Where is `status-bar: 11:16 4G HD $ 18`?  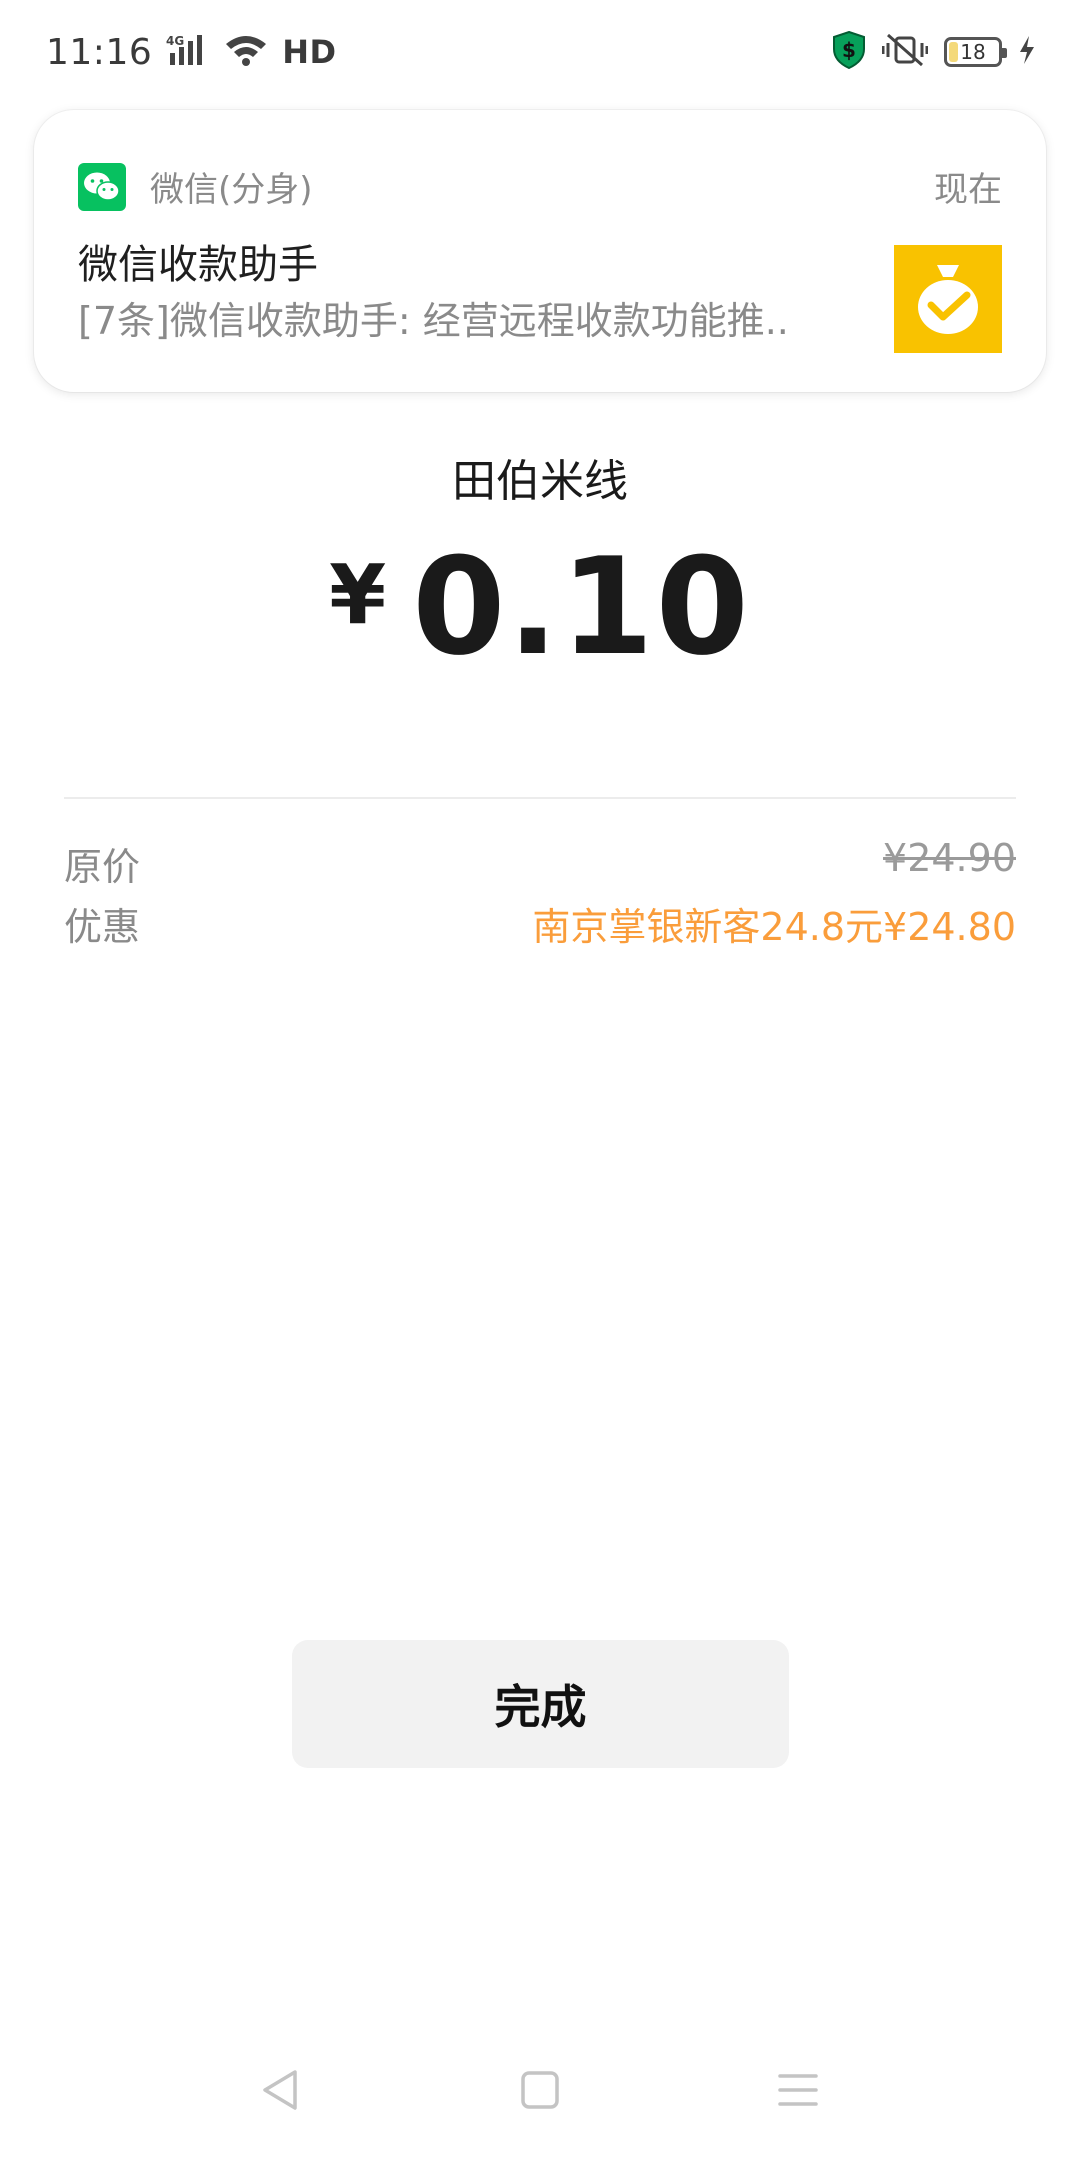 status-bar: 11:16 4G HD $ 18 is located at coordinates (540, 52).